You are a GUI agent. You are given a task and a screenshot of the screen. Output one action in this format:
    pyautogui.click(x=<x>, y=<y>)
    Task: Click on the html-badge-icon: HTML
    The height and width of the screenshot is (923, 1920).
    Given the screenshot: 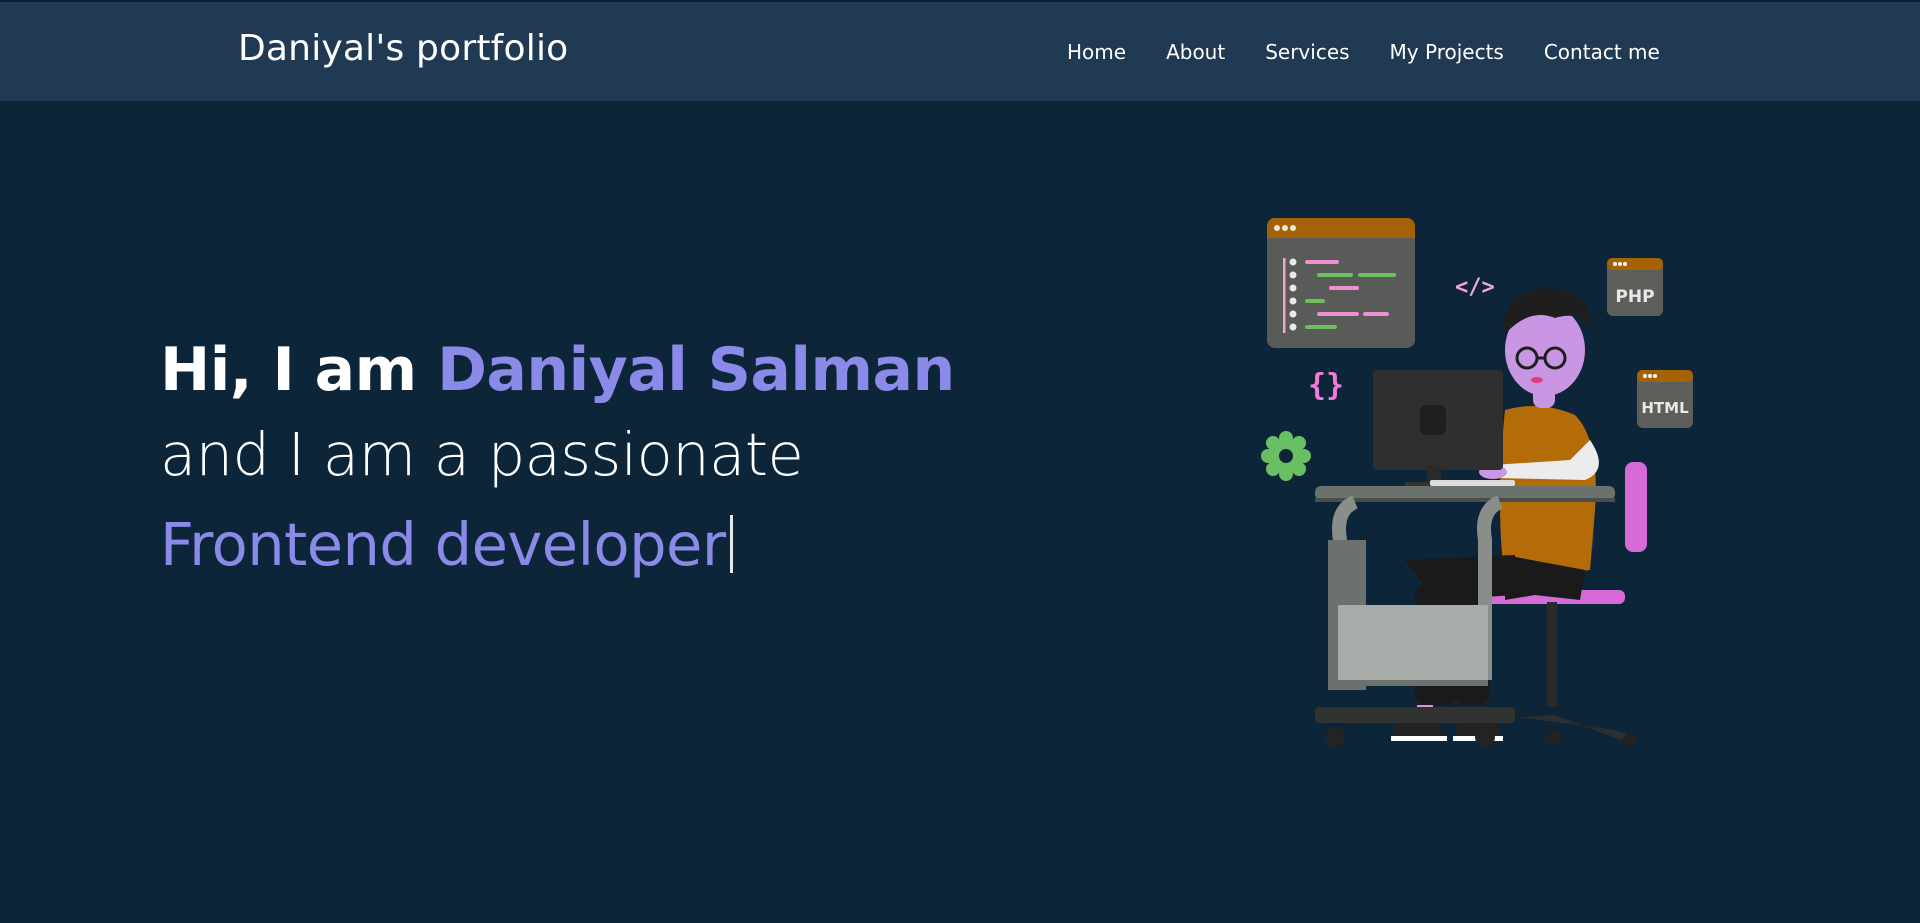 What is the action you would take?
    pyautogui.click(x=1665, y=399)
    